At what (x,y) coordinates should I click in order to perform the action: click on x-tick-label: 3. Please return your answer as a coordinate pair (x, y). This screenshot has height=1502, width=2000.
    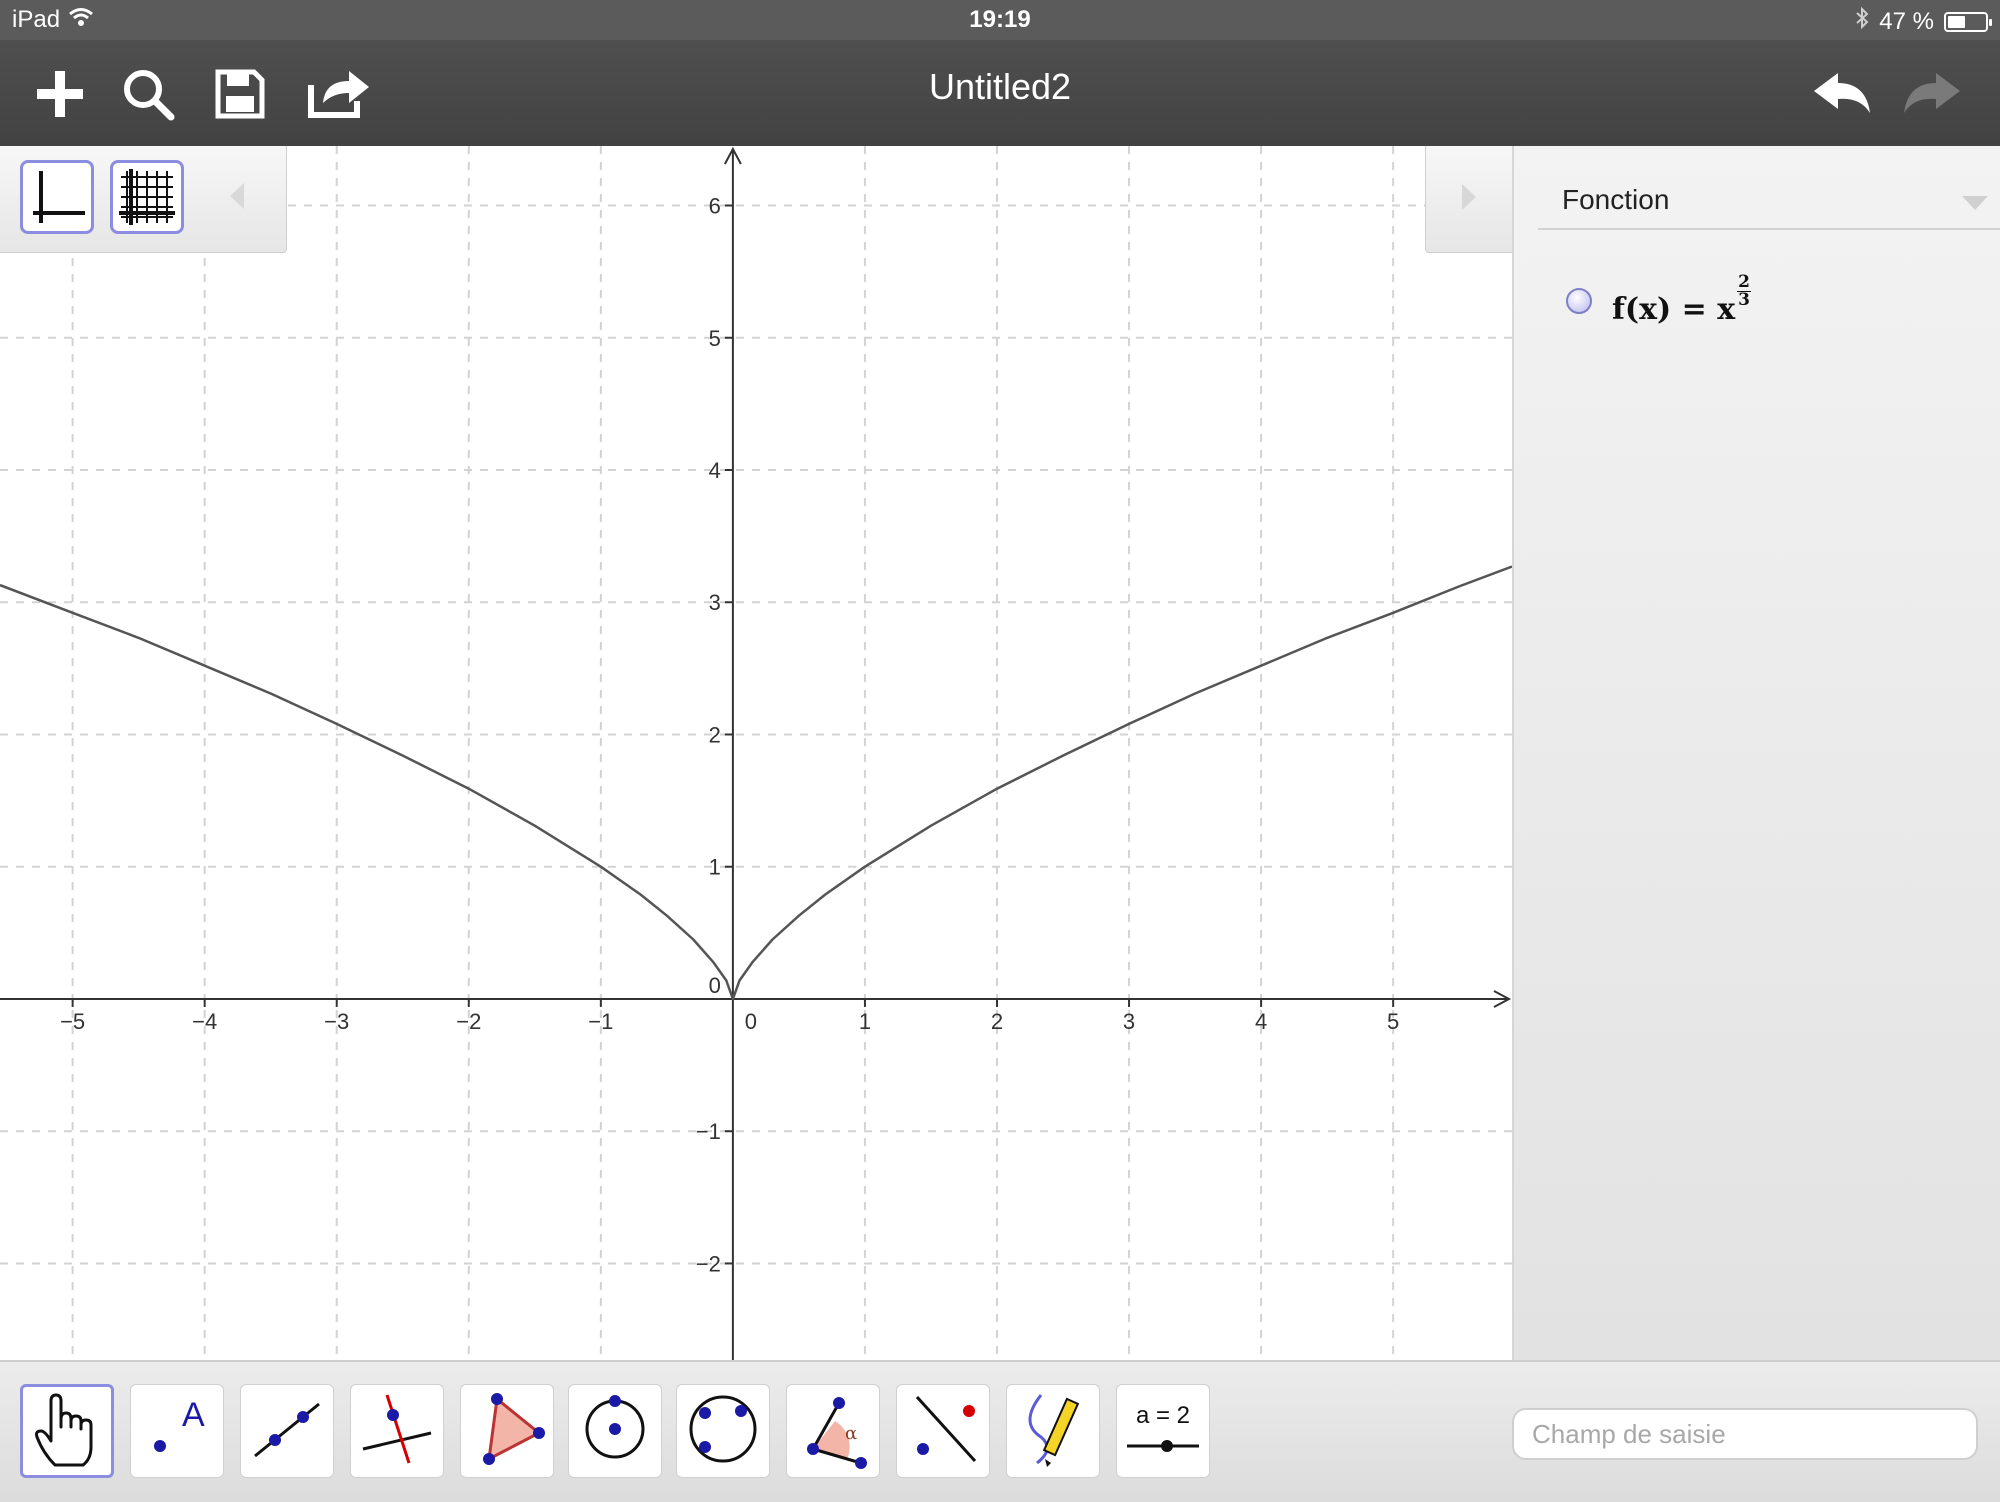
    Looking at the image, I should click on (1129, 1021).